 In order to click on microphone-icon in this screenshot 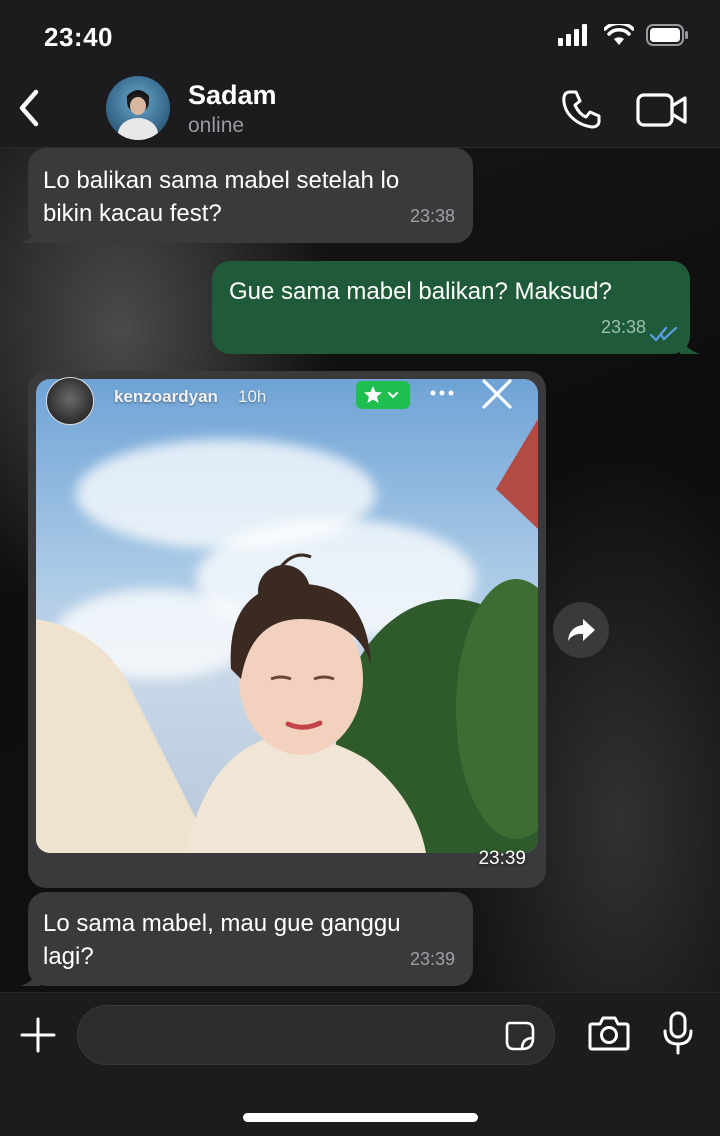, I will do `click(678, 1033)`.